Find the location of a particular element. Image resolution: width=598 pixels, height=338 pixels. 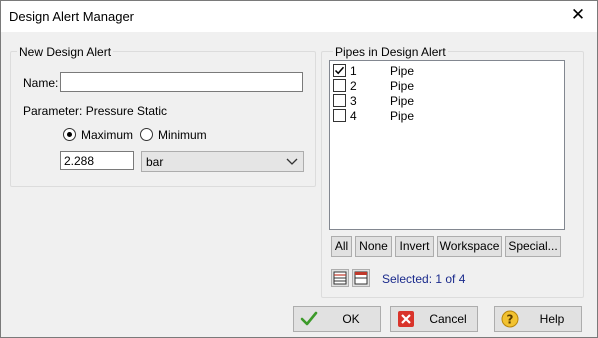

window-title: Design Alert Manager is located at coordinates (72, 16).